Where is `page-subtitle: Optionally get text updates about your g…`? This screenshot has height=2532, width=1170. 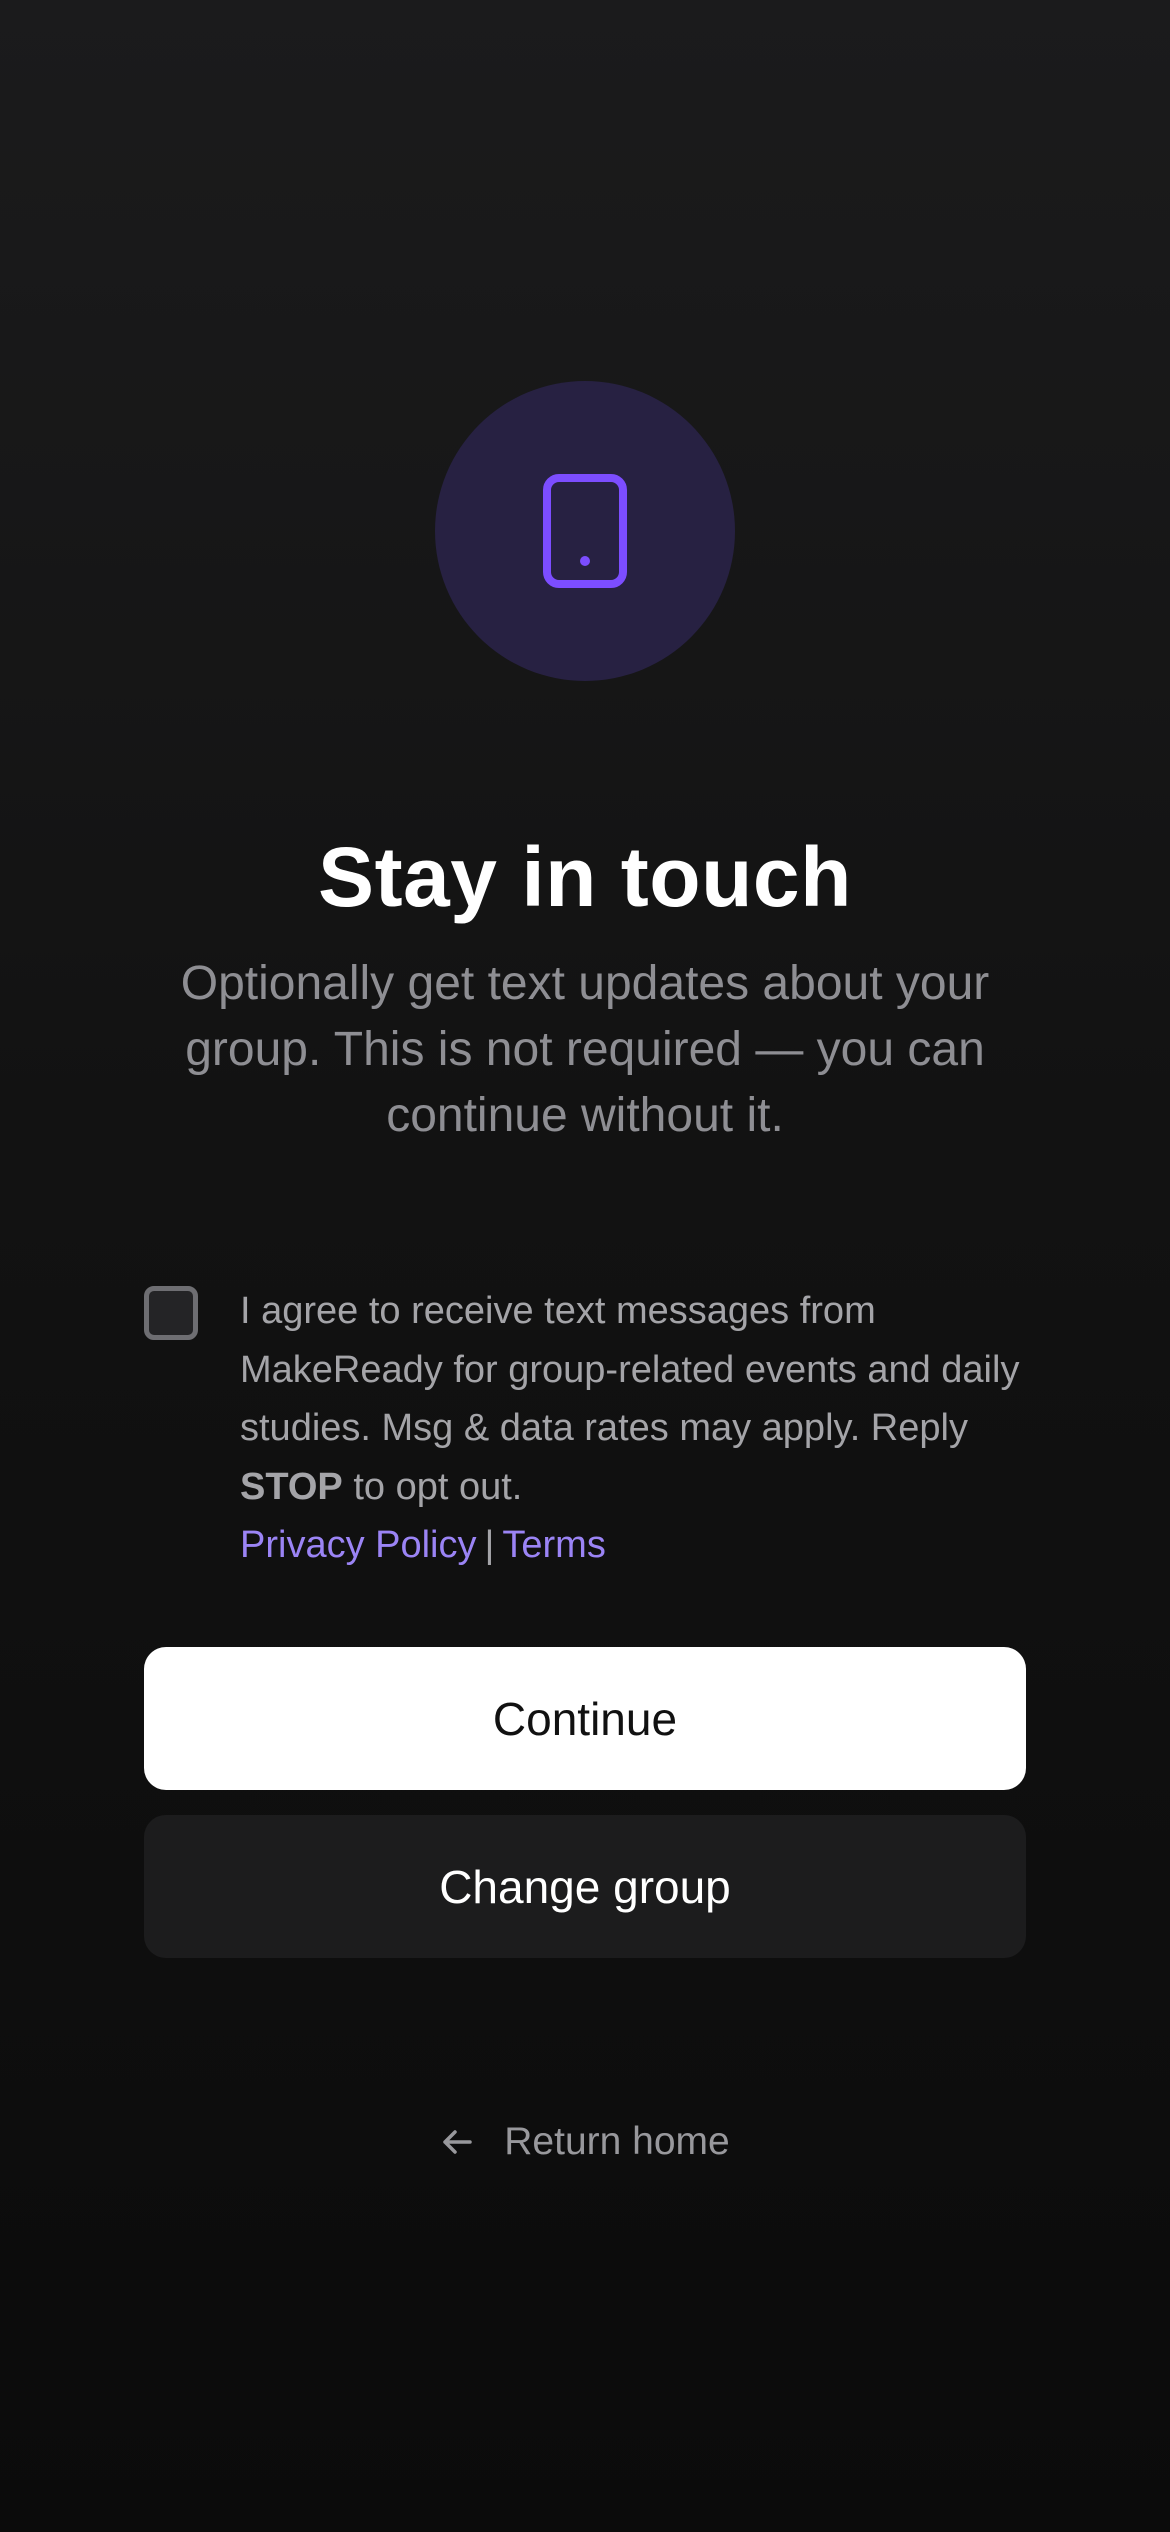 page-subtitle: Optionally get text updates about your g… is located at coordinates (585, 1049).